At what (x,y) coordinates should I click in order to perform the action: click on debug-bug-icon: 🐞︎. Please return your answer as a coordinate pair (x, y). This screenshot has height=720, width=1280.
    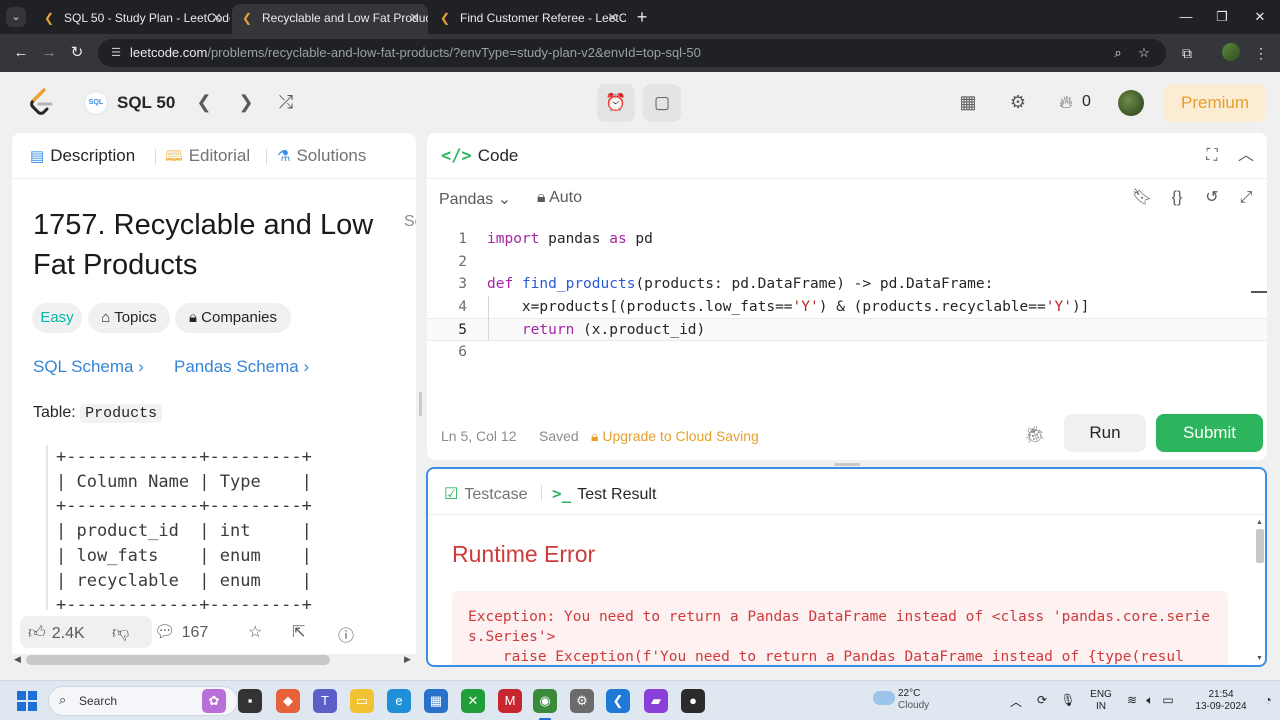
    Looking at the image, I should click on (1035, 435).